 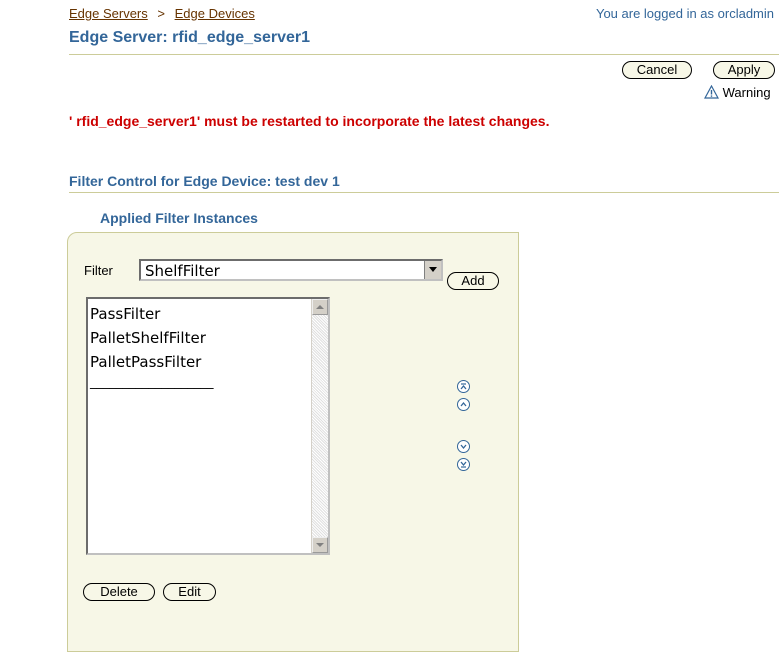 What do you see at coordinates (108, 13) in the screenshot?
I see `breadcrumb-edge-servers: Edge Servers` at bounding box center [108, 13].